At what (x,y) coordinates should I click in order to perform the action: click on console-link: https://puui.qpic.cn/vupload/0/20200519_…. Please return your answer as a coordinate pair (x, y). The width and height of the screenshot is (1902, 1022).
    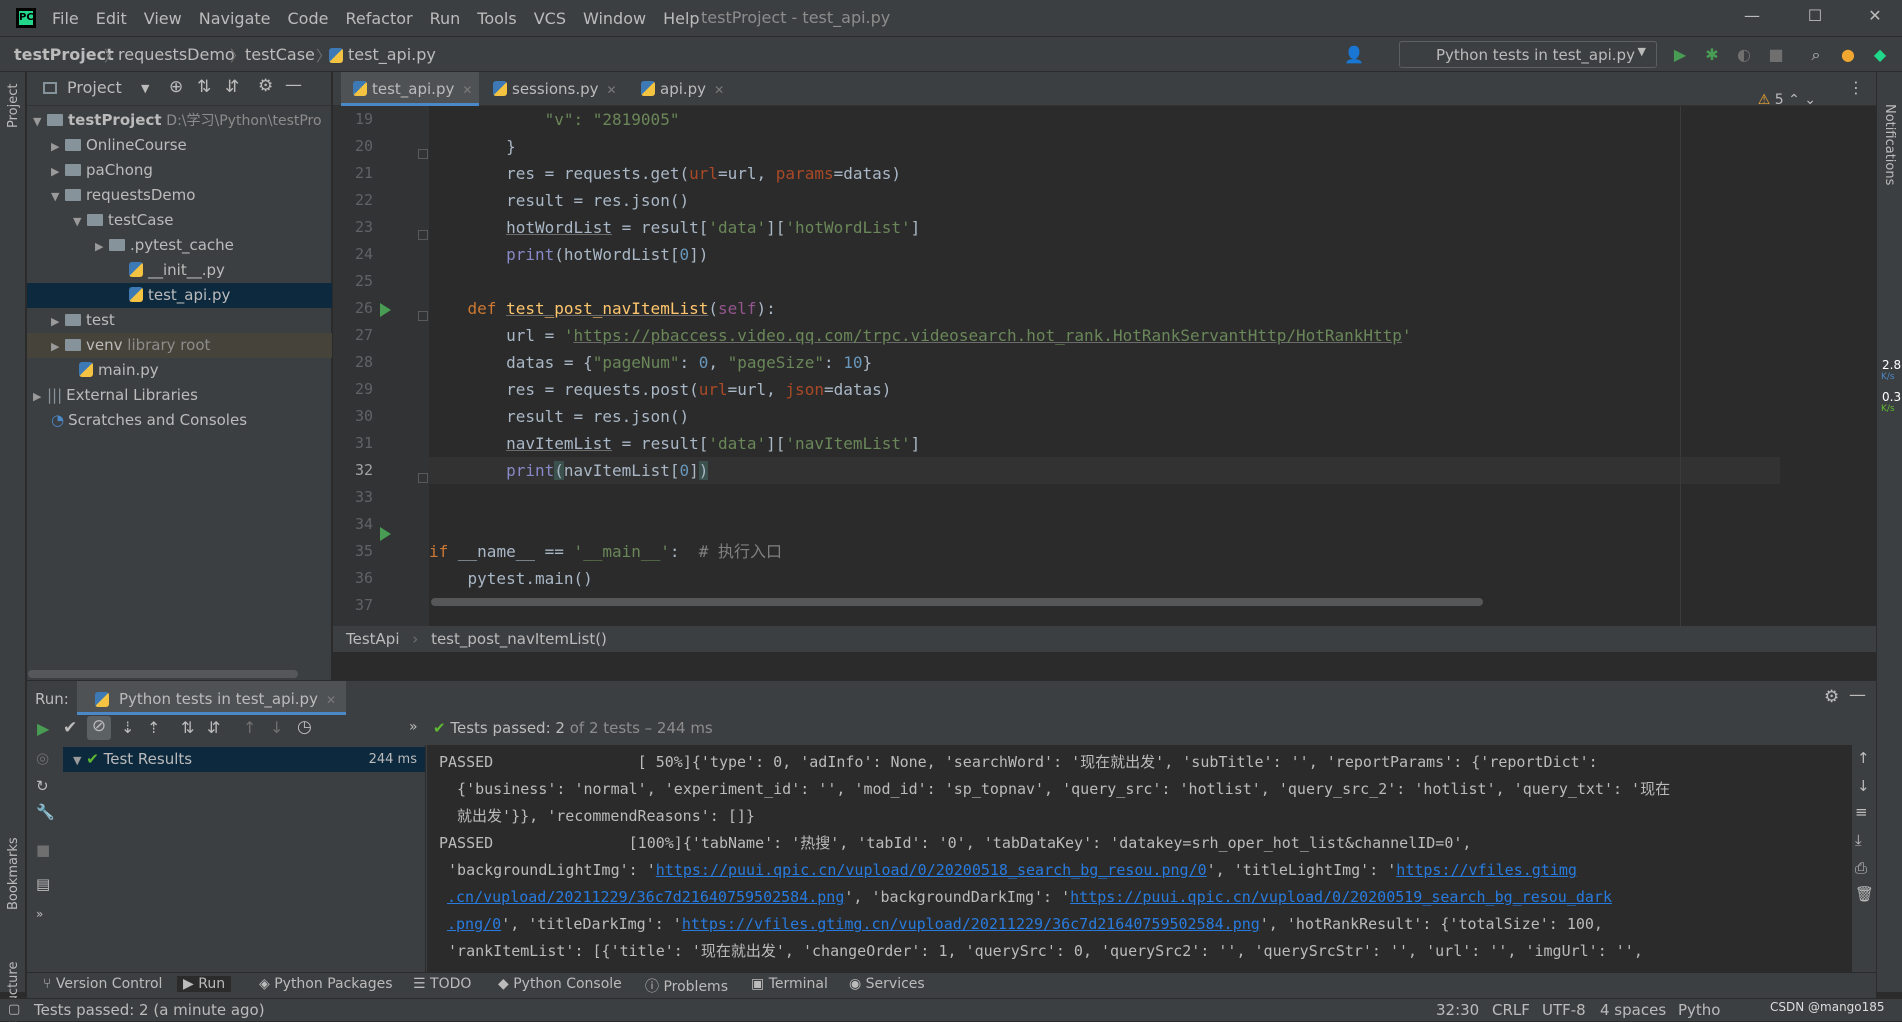
    Looking at the image, I should click on (1341, 897).